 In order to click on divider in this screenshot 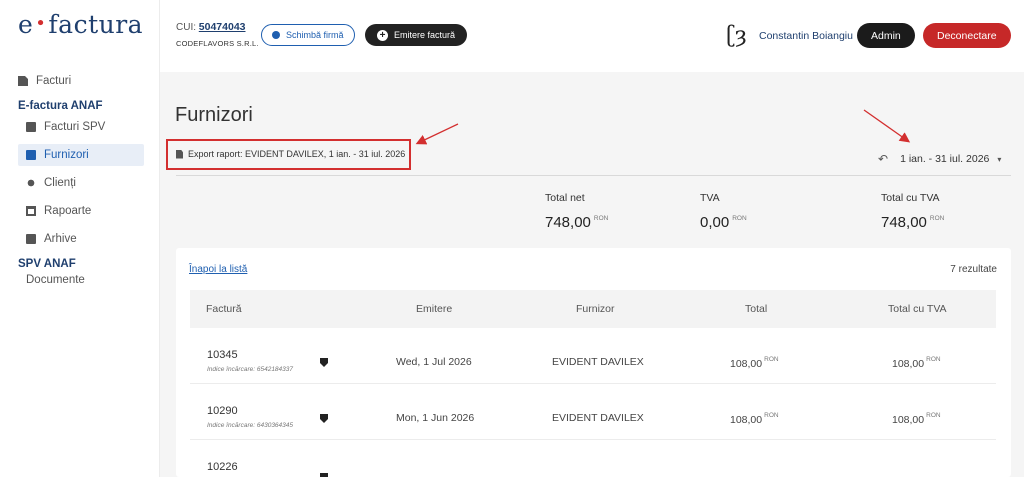, I will do `click(593, 175)`.